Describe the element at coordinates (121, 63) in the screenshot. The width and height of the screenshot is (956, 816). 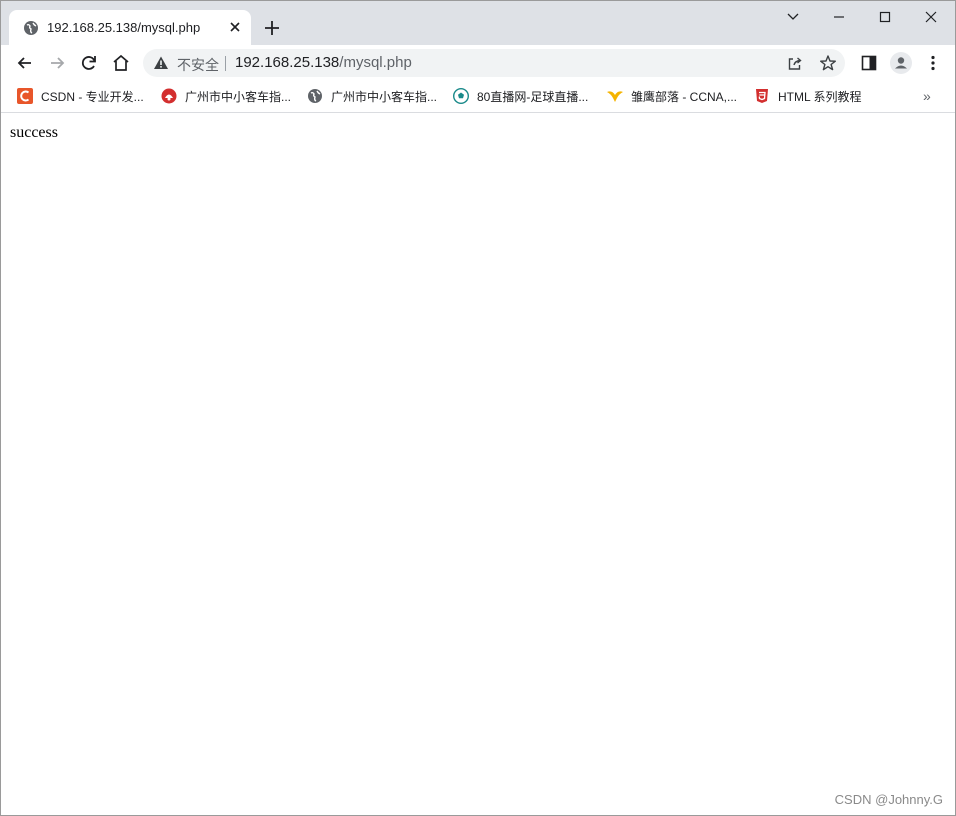
I see `home-icon` at that location.